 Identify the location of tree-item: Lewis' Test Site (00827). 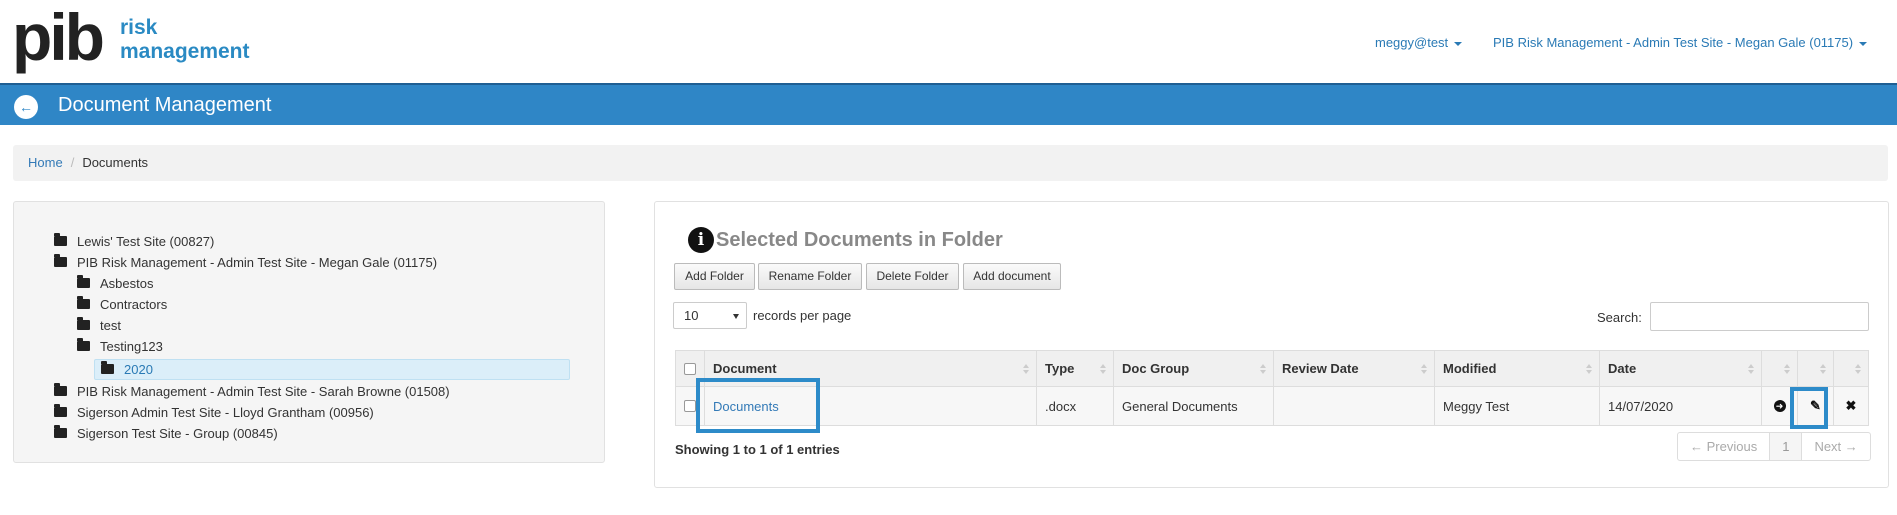
(134, 241).